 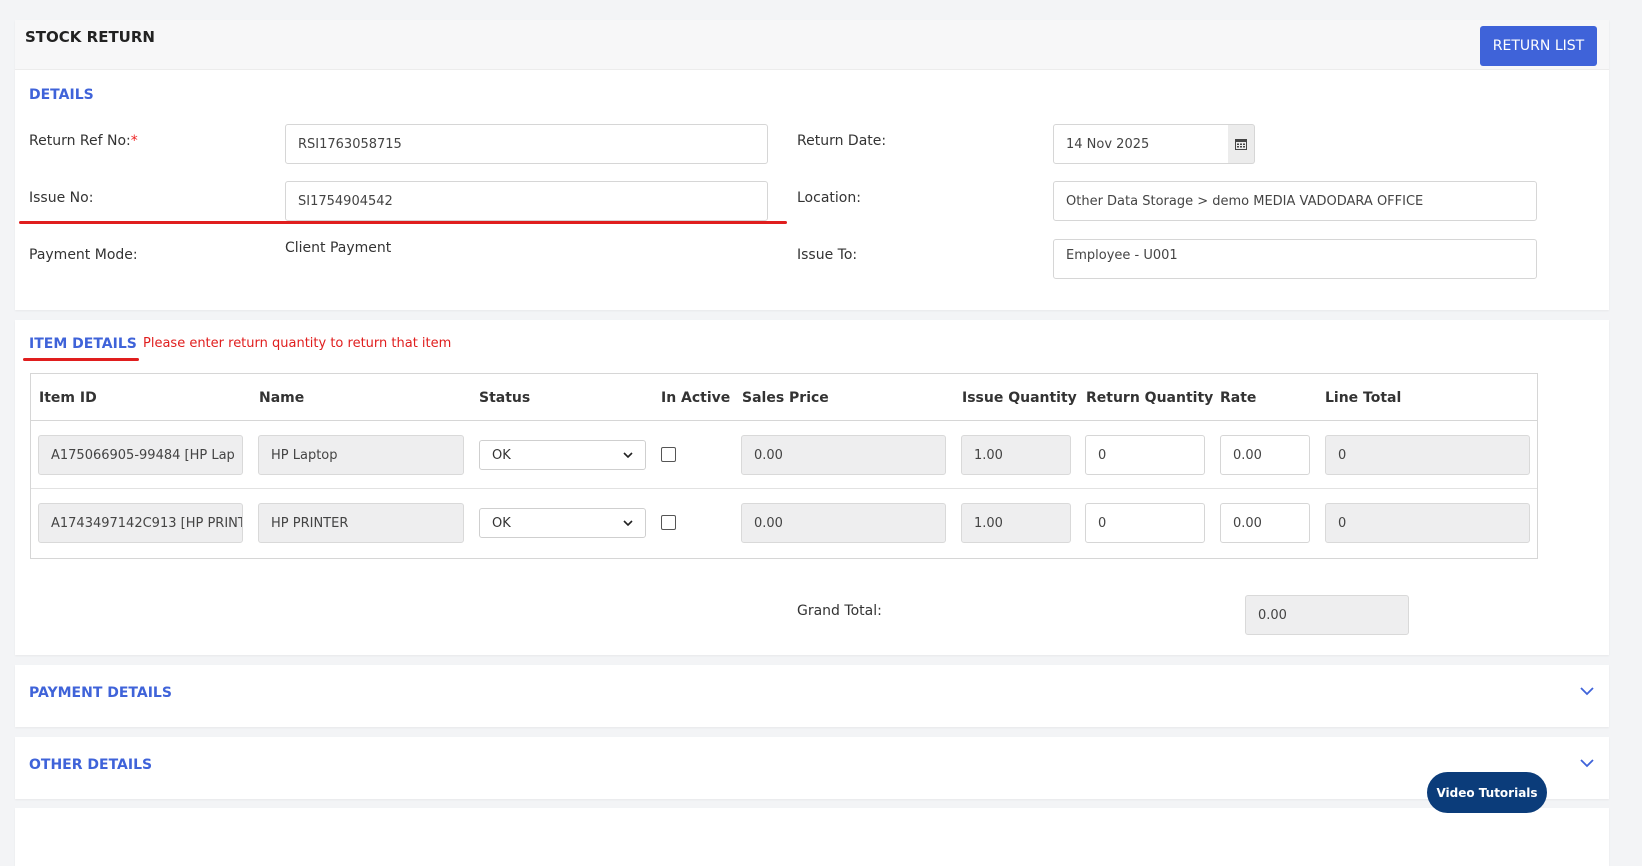 I want to click on issue-to-label: Issue To:, so click(x=827, y=255).